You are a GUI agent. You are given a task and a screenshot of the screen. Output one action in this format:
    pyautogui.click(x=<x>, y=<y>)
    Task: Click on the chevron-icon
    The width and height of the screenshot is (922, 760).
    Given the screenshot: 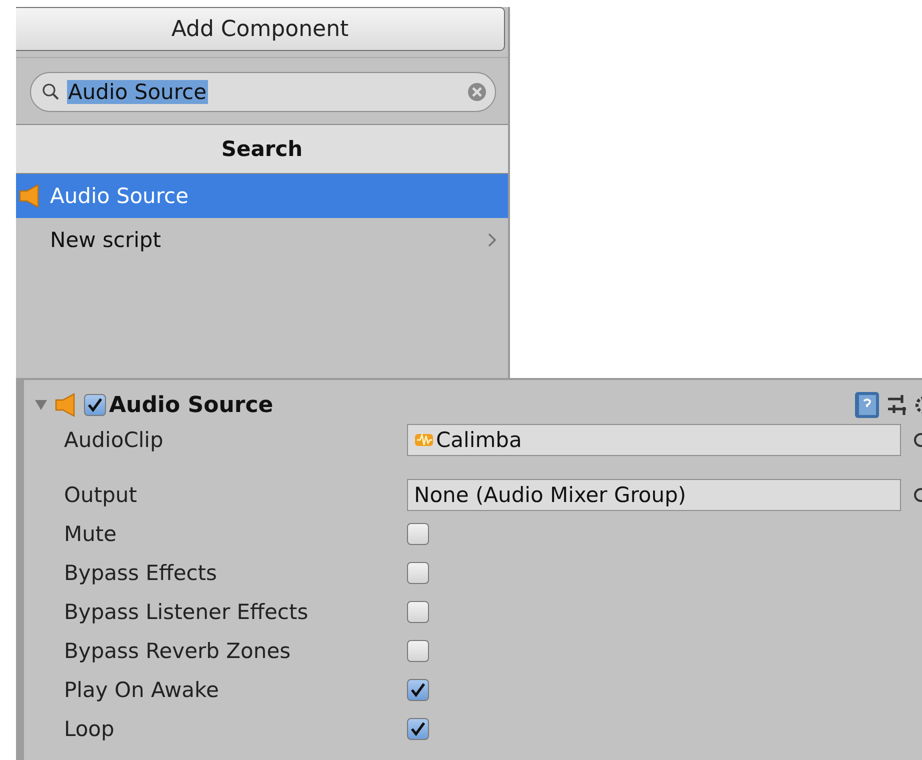 What is the action you would take?
    pyautogui.click(x=492, y=240)
    